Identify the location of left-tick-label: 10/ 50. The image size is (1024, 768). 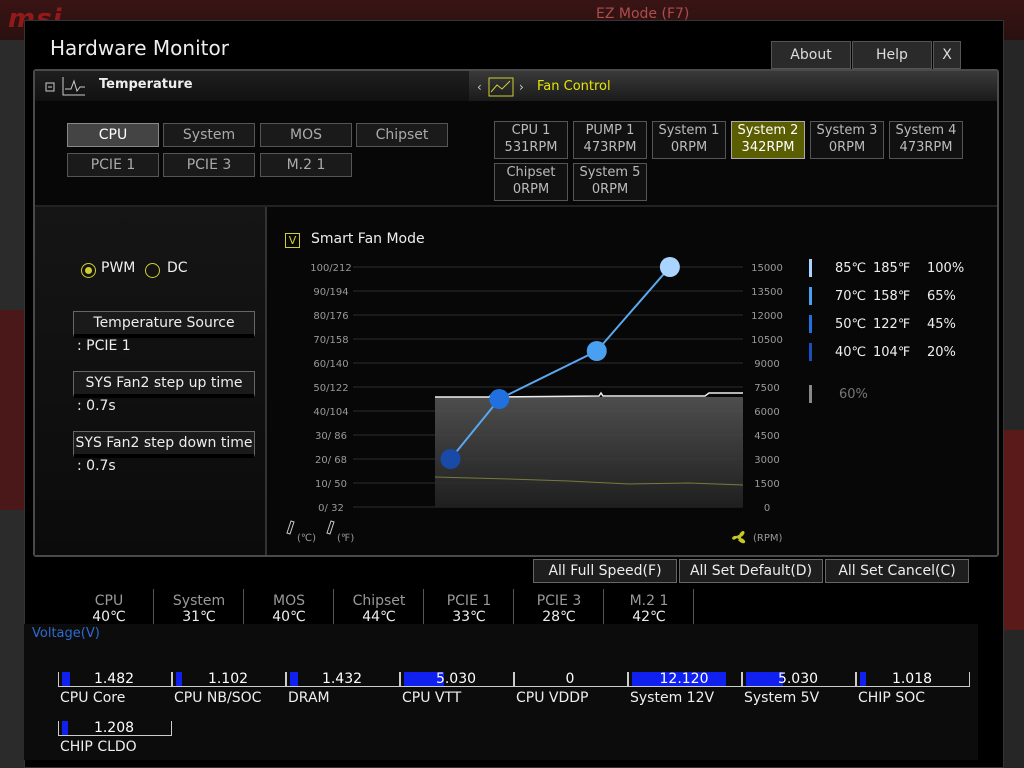
(331, 484).